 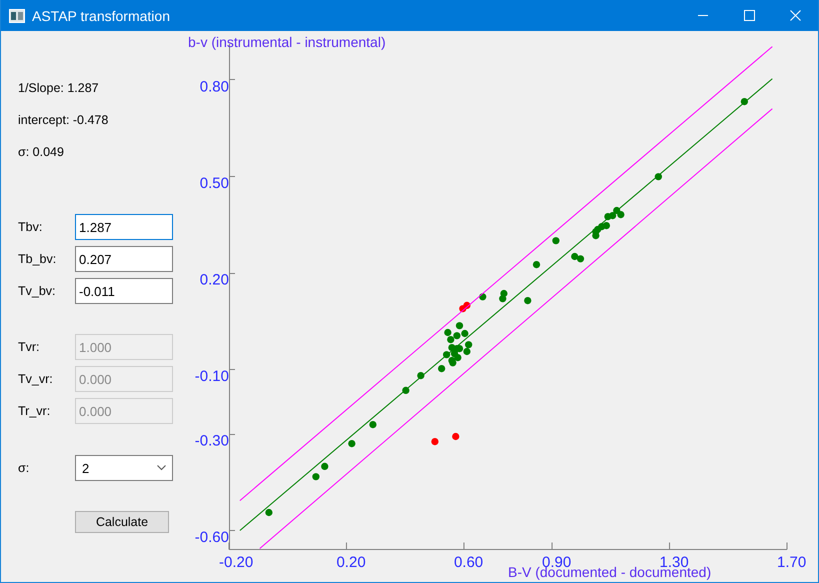 What do you see at coordinates (211, 537) in the screenshot?
I see `axis-tick-label: -0.60` at bounding box center [211, 537].